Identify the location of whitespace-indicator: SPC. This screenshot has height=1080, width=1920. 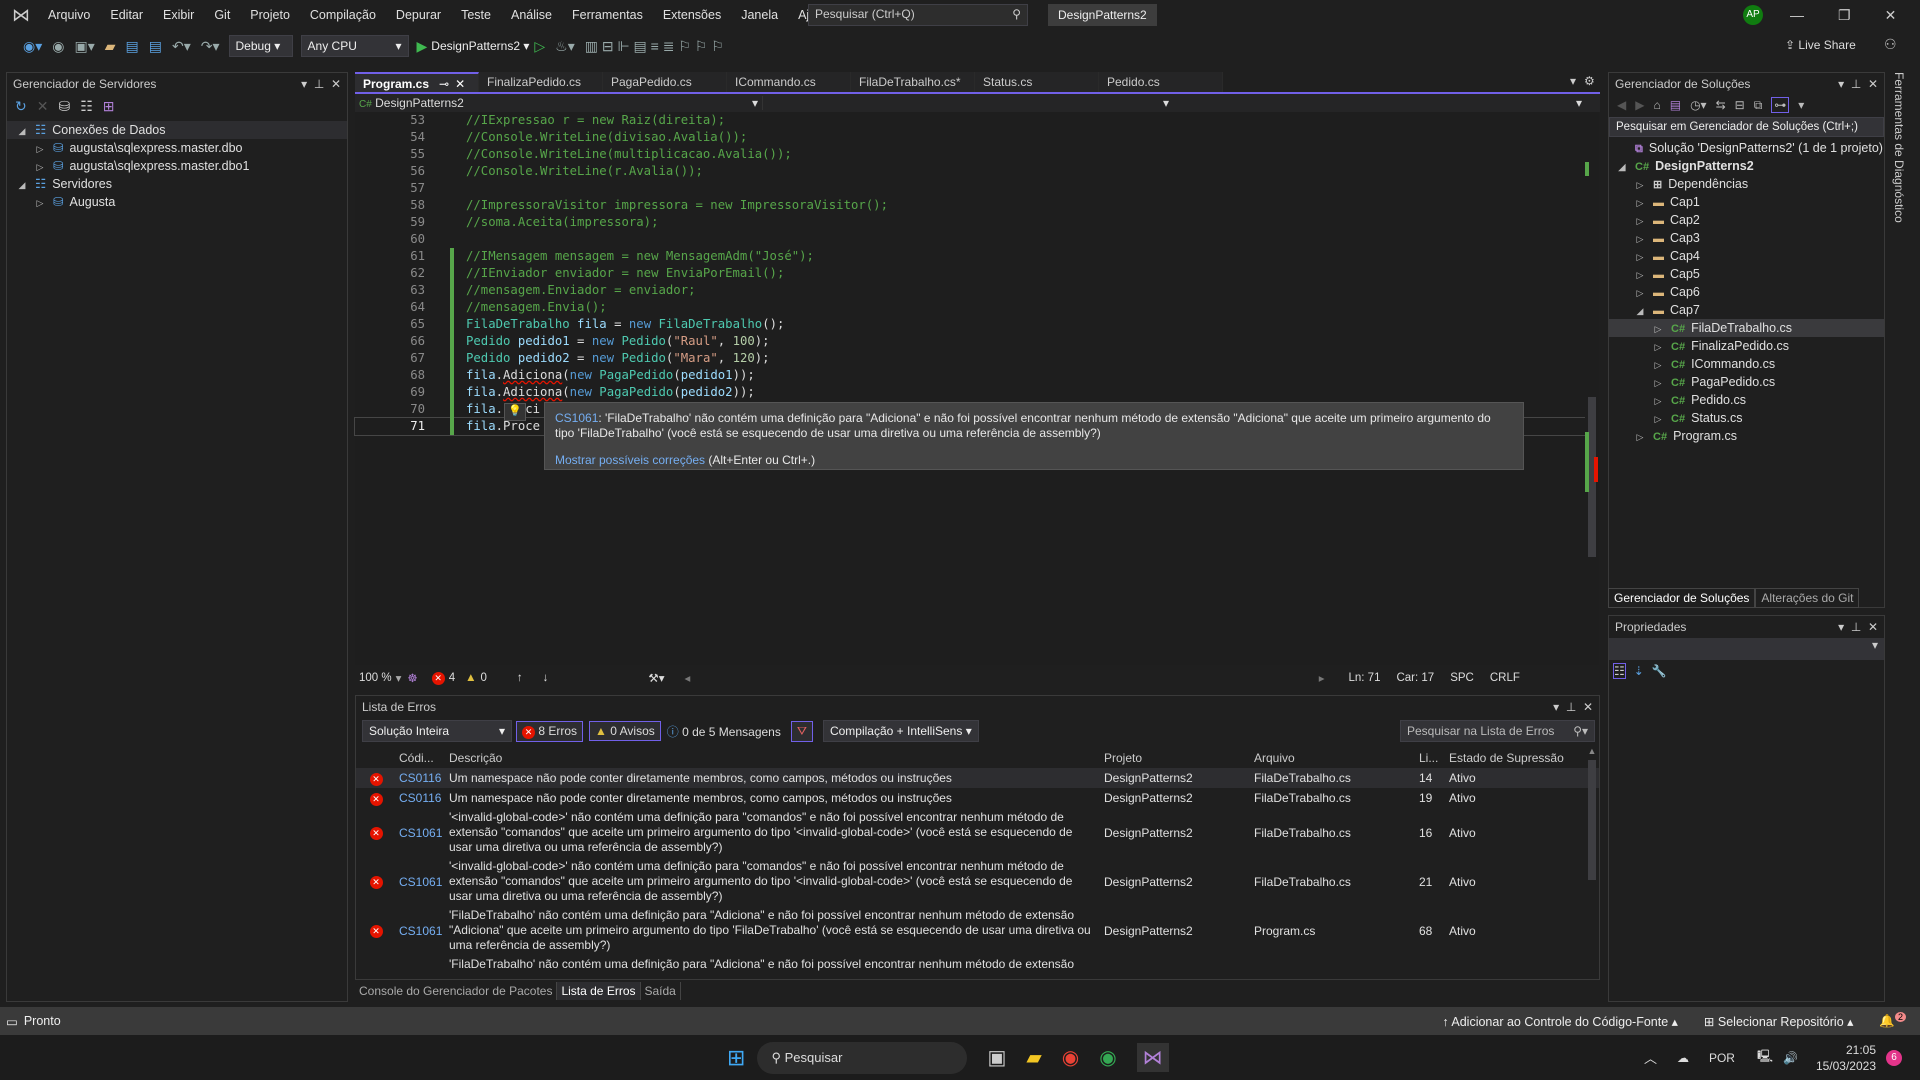
(1462, 678).